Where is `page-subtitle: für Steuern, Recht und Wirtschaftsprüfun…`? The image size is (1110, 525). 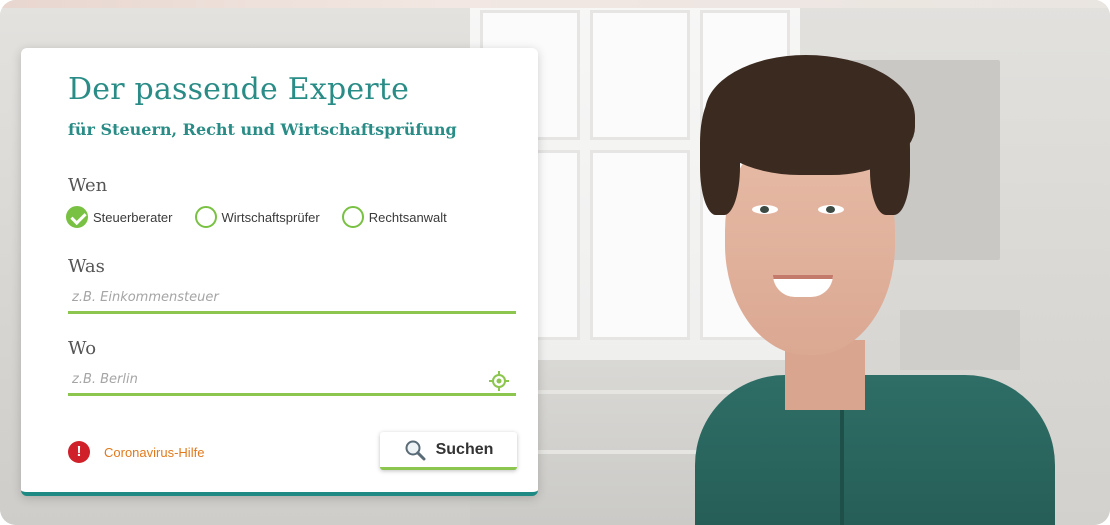 page-subtitle: für Steuern, Recht und Wirtschaftsprüfun… is located at coordinates (262, 129).